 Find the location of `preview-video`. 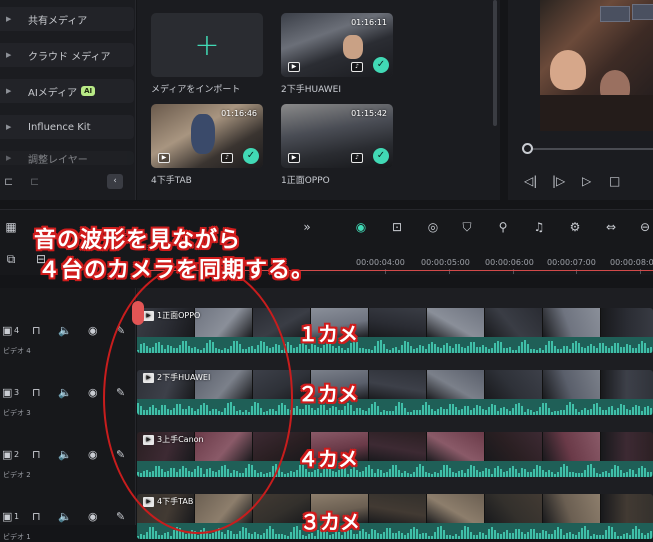

preview-video is located at coordinates (596, 65).